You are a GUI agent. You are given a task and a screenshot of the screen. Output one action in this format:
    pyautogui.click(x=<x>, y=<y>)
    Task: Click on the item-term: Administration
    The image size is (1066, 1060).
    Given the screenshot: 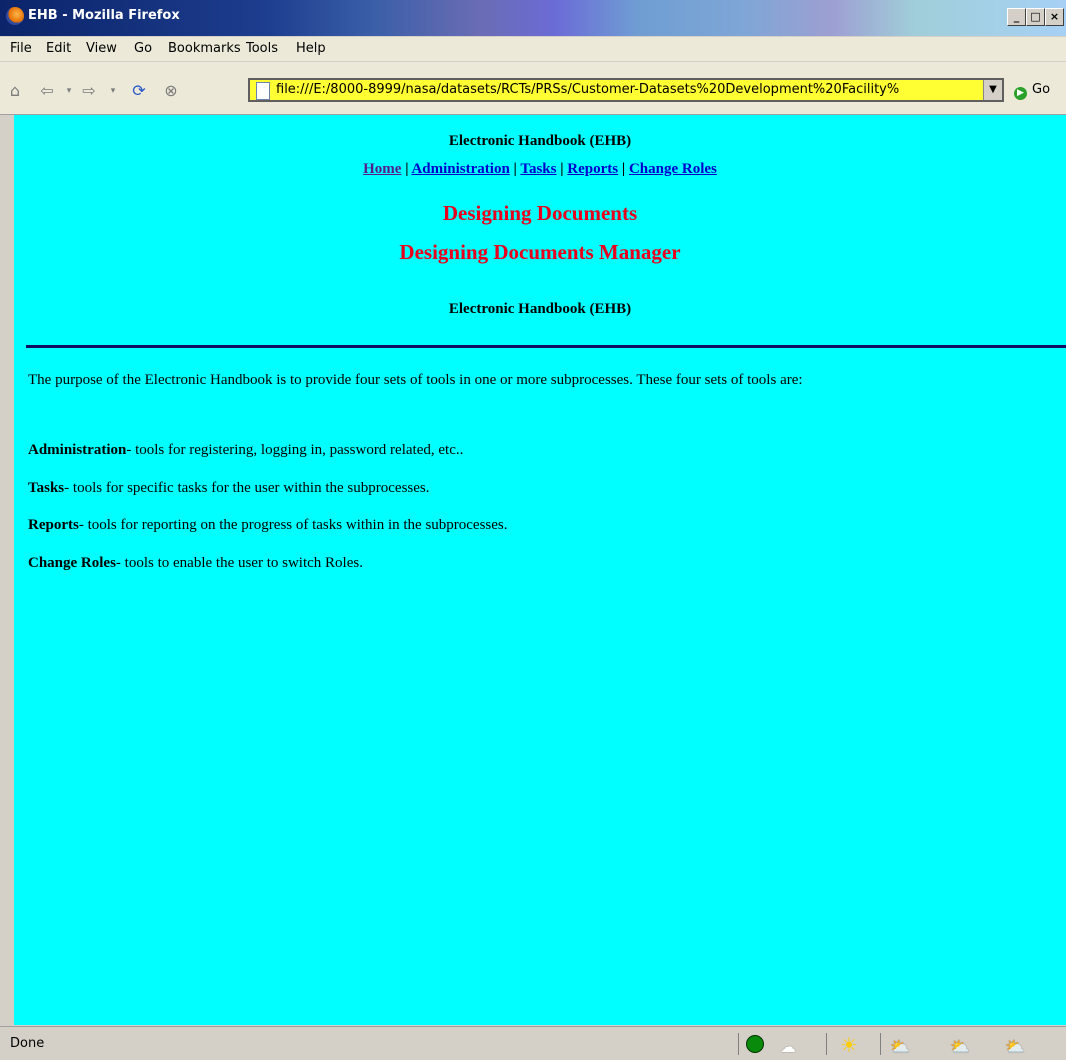 What is the action you would take?
    pyautogui.click(x=77, y=450)
    